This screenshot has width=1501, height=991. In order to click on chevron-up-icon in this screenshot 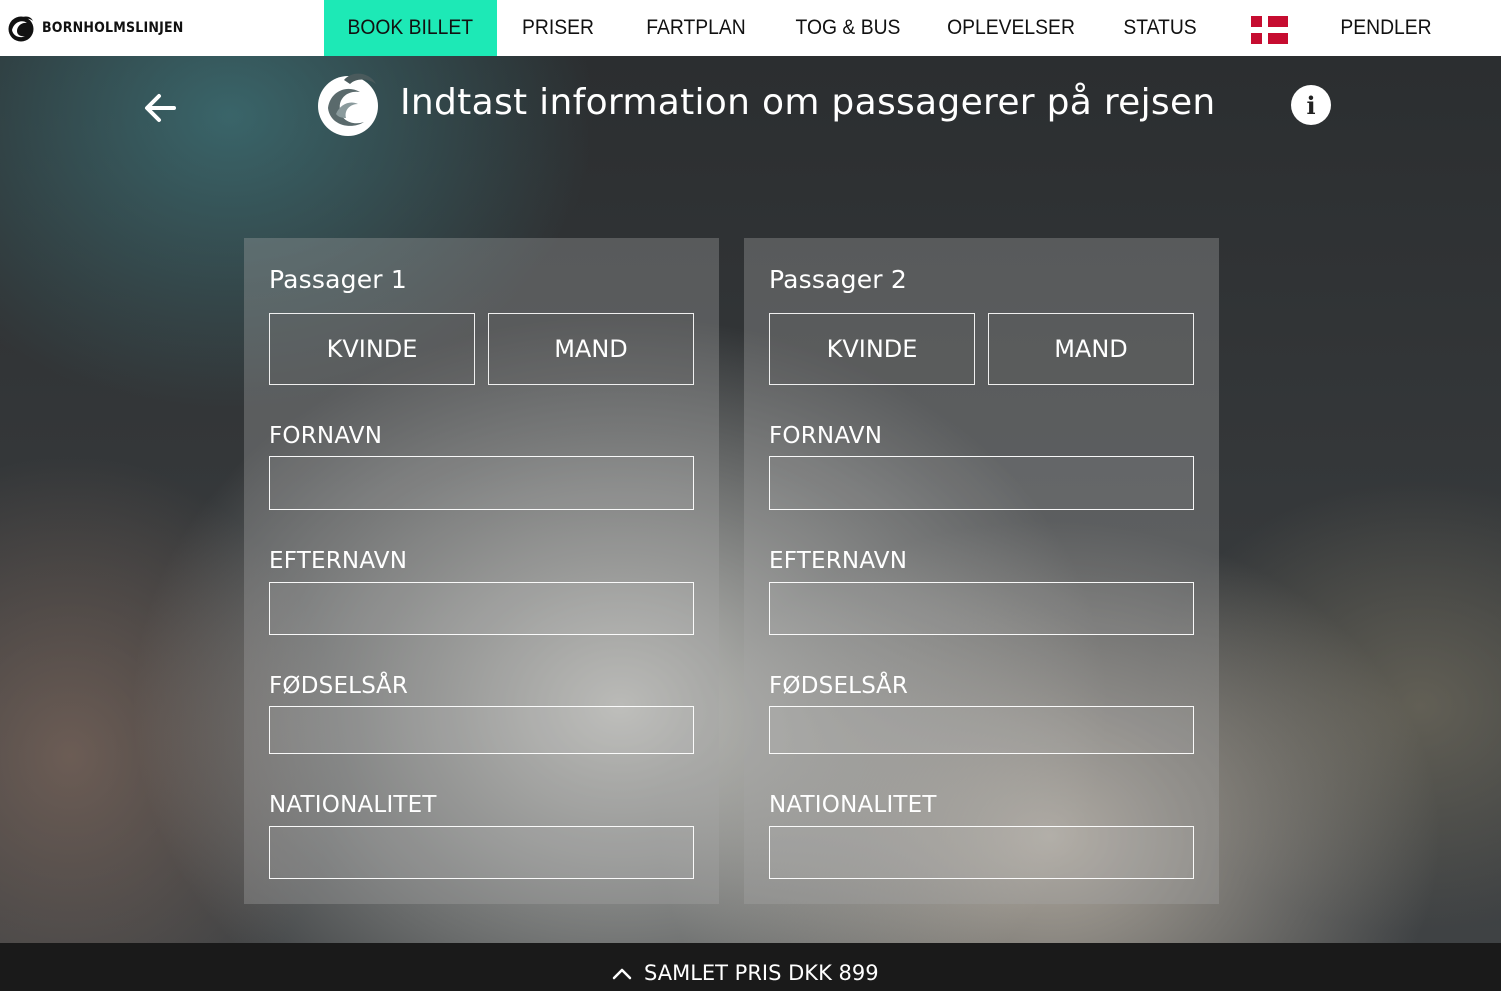, I will do `click(622, 974)`.